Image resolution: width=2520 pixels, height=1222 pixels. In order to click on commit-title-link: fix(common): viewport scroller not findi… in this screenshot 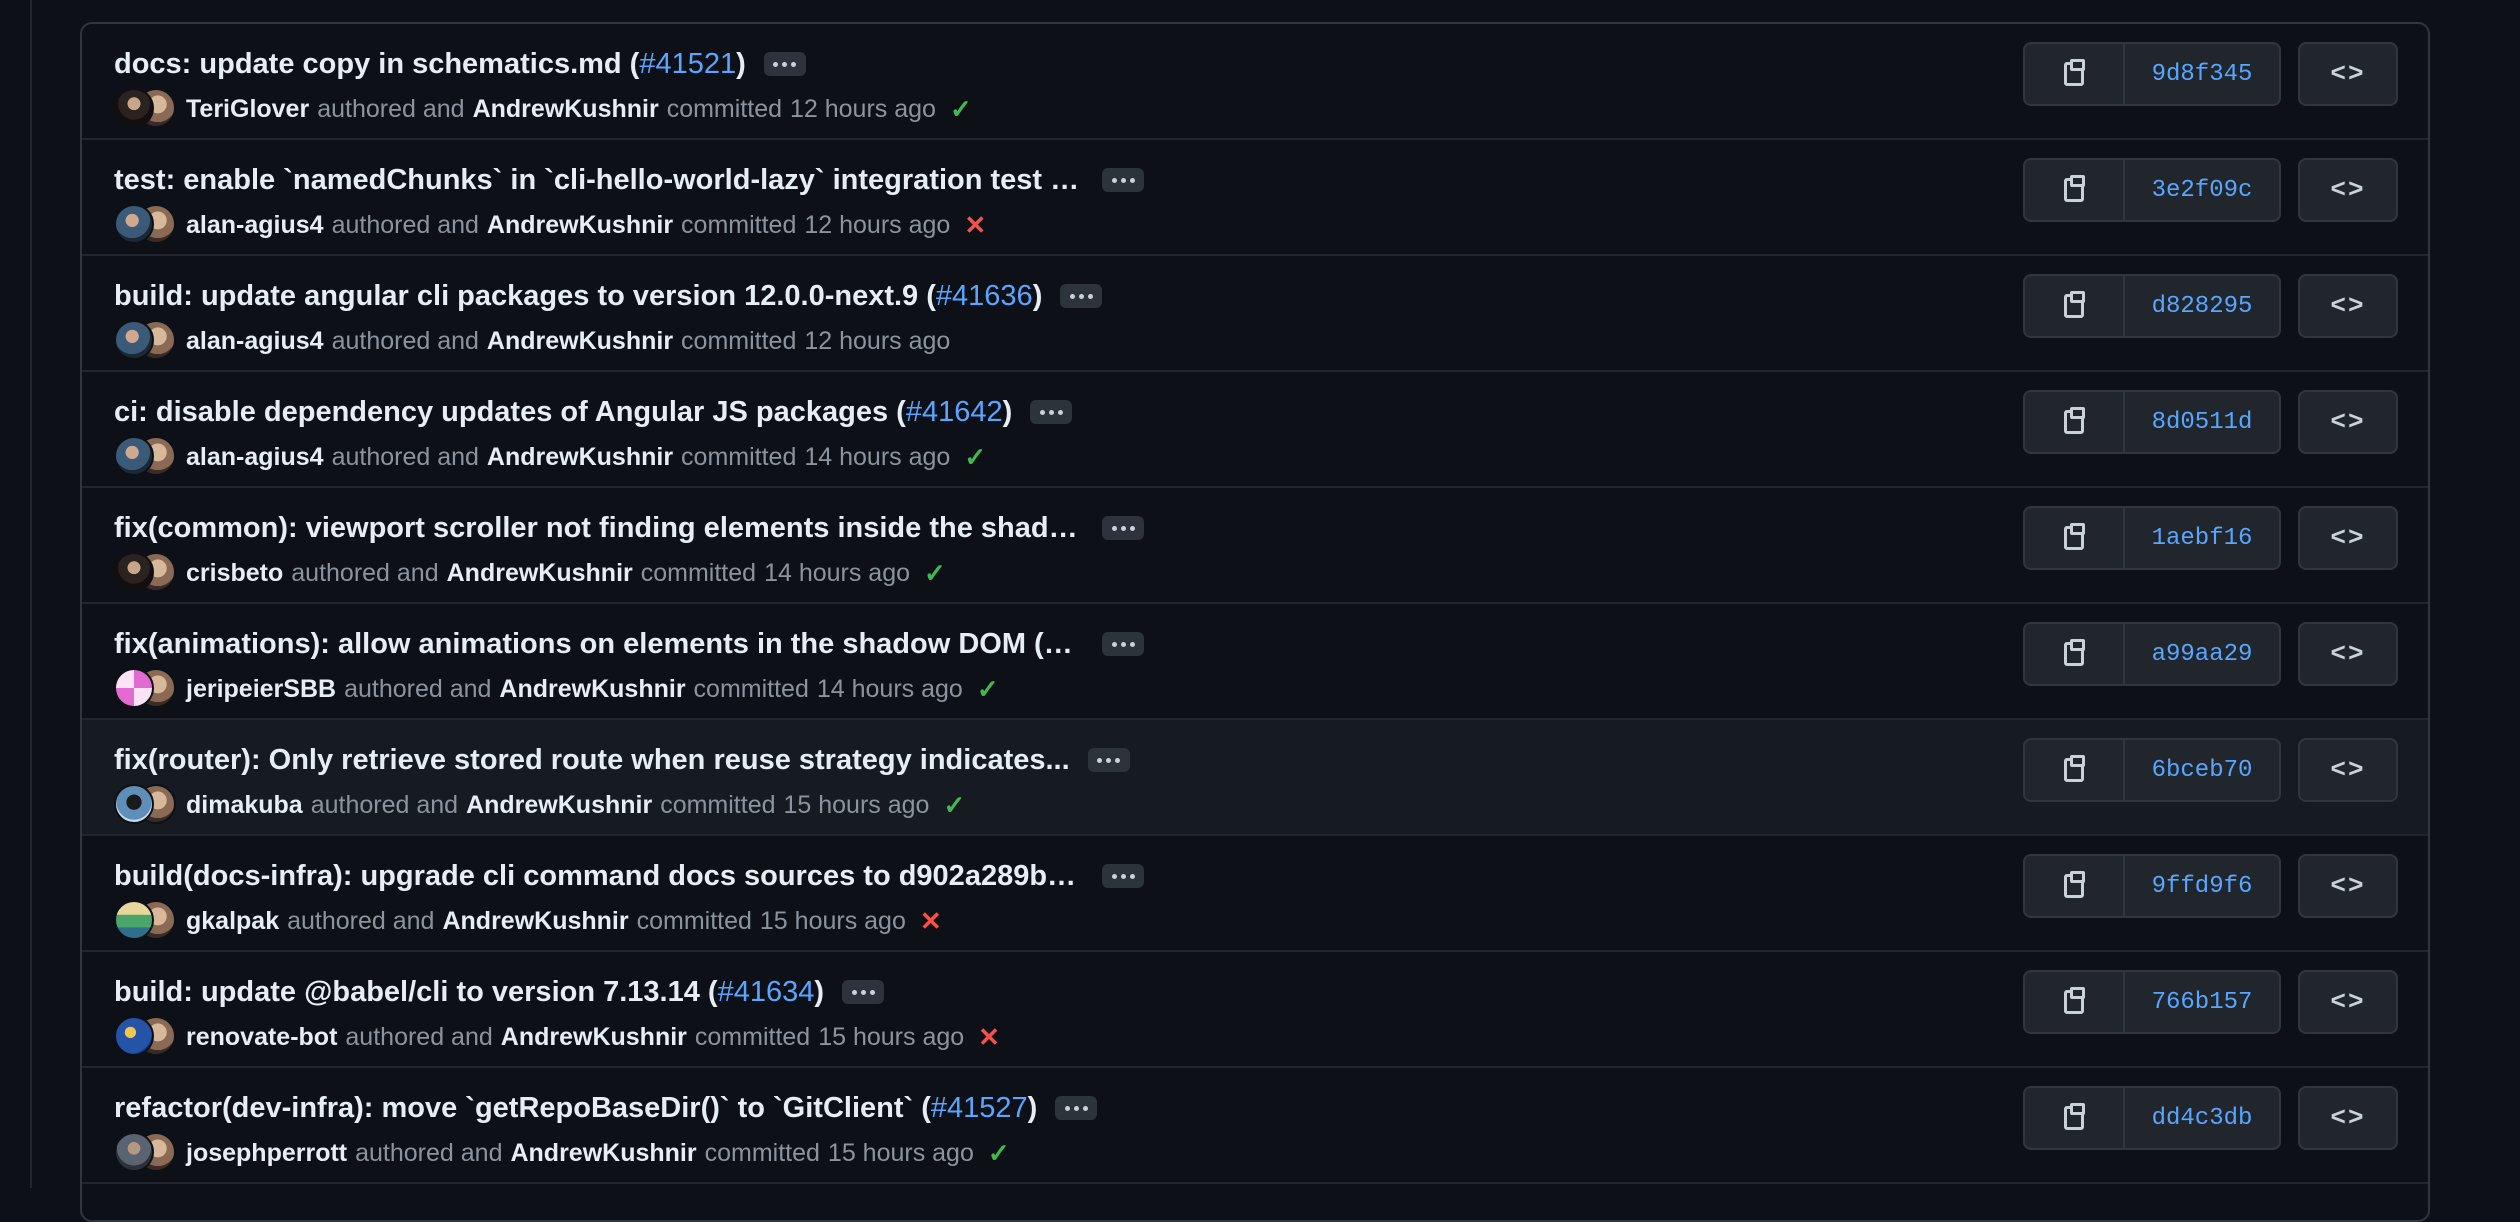, I will do `click(599, 528)`.